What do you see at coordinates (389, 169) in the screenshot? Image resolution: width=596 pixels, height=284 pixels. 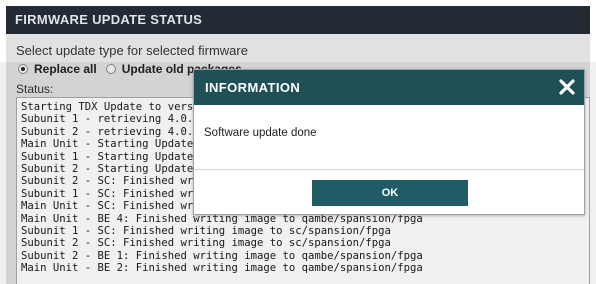 I see `dialog-divider` at bounding box center [389, 169].